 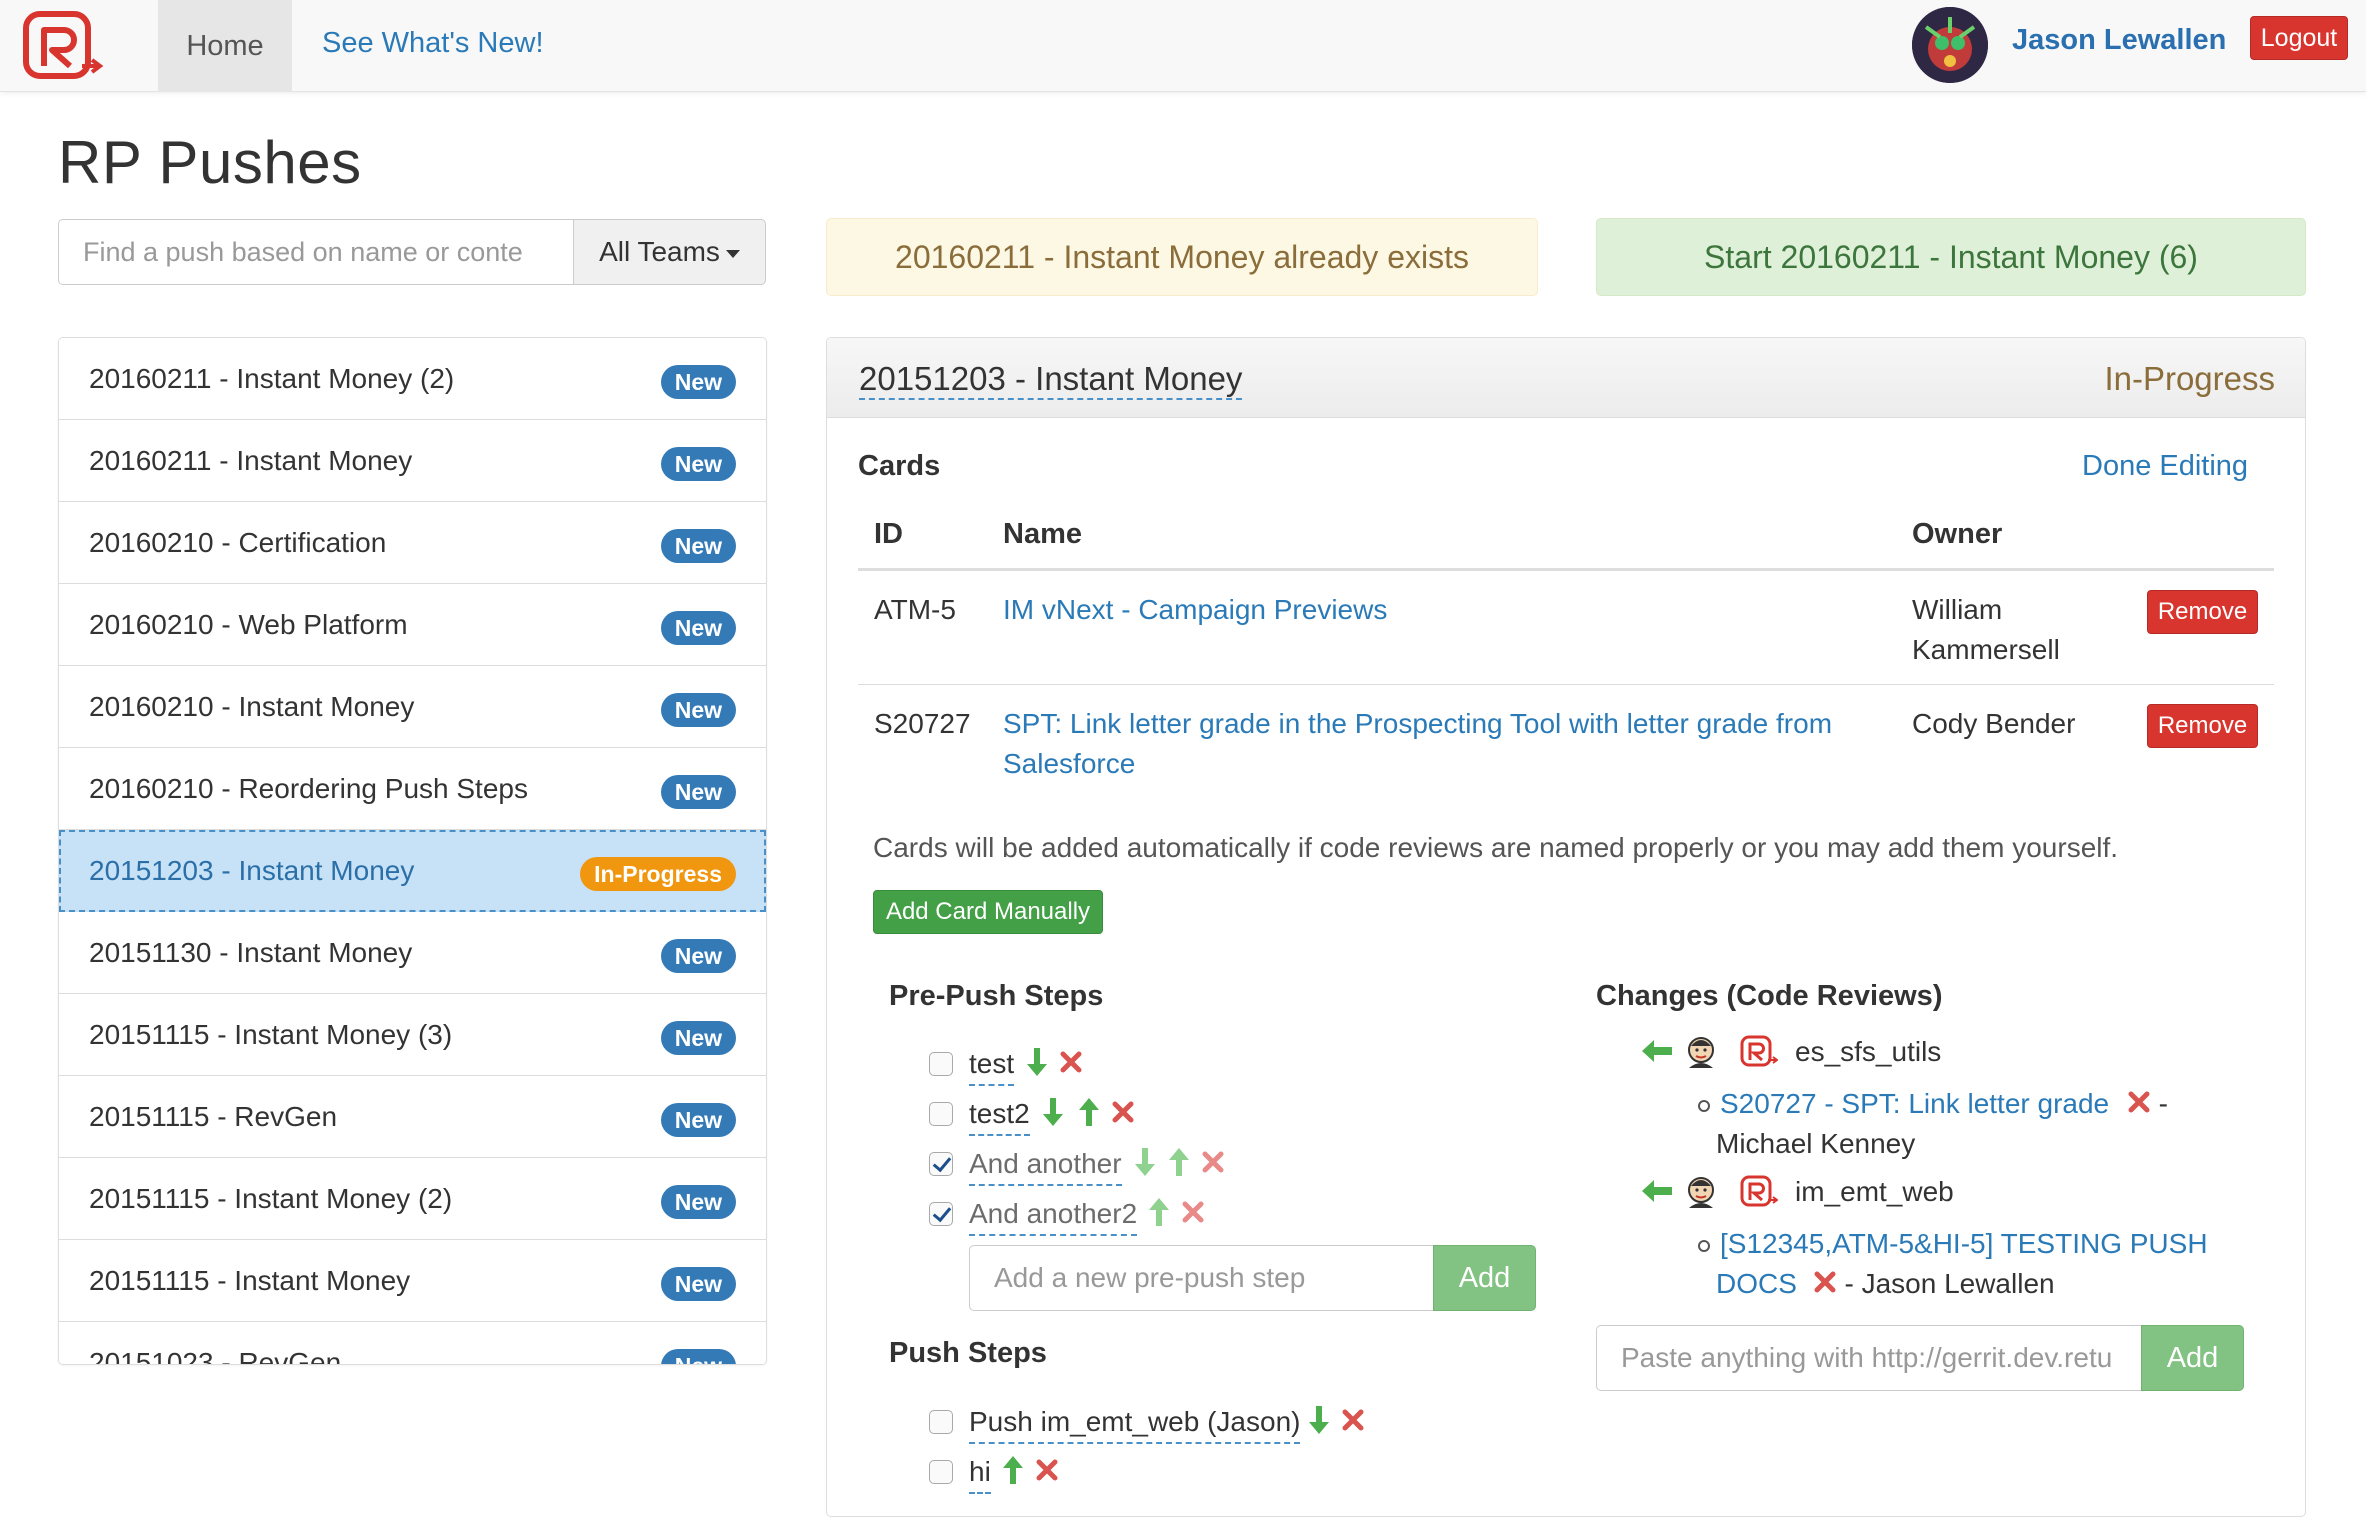 I want to click on step-row: Push im_emt_web (Jason), so click(x=1149, y=1423).